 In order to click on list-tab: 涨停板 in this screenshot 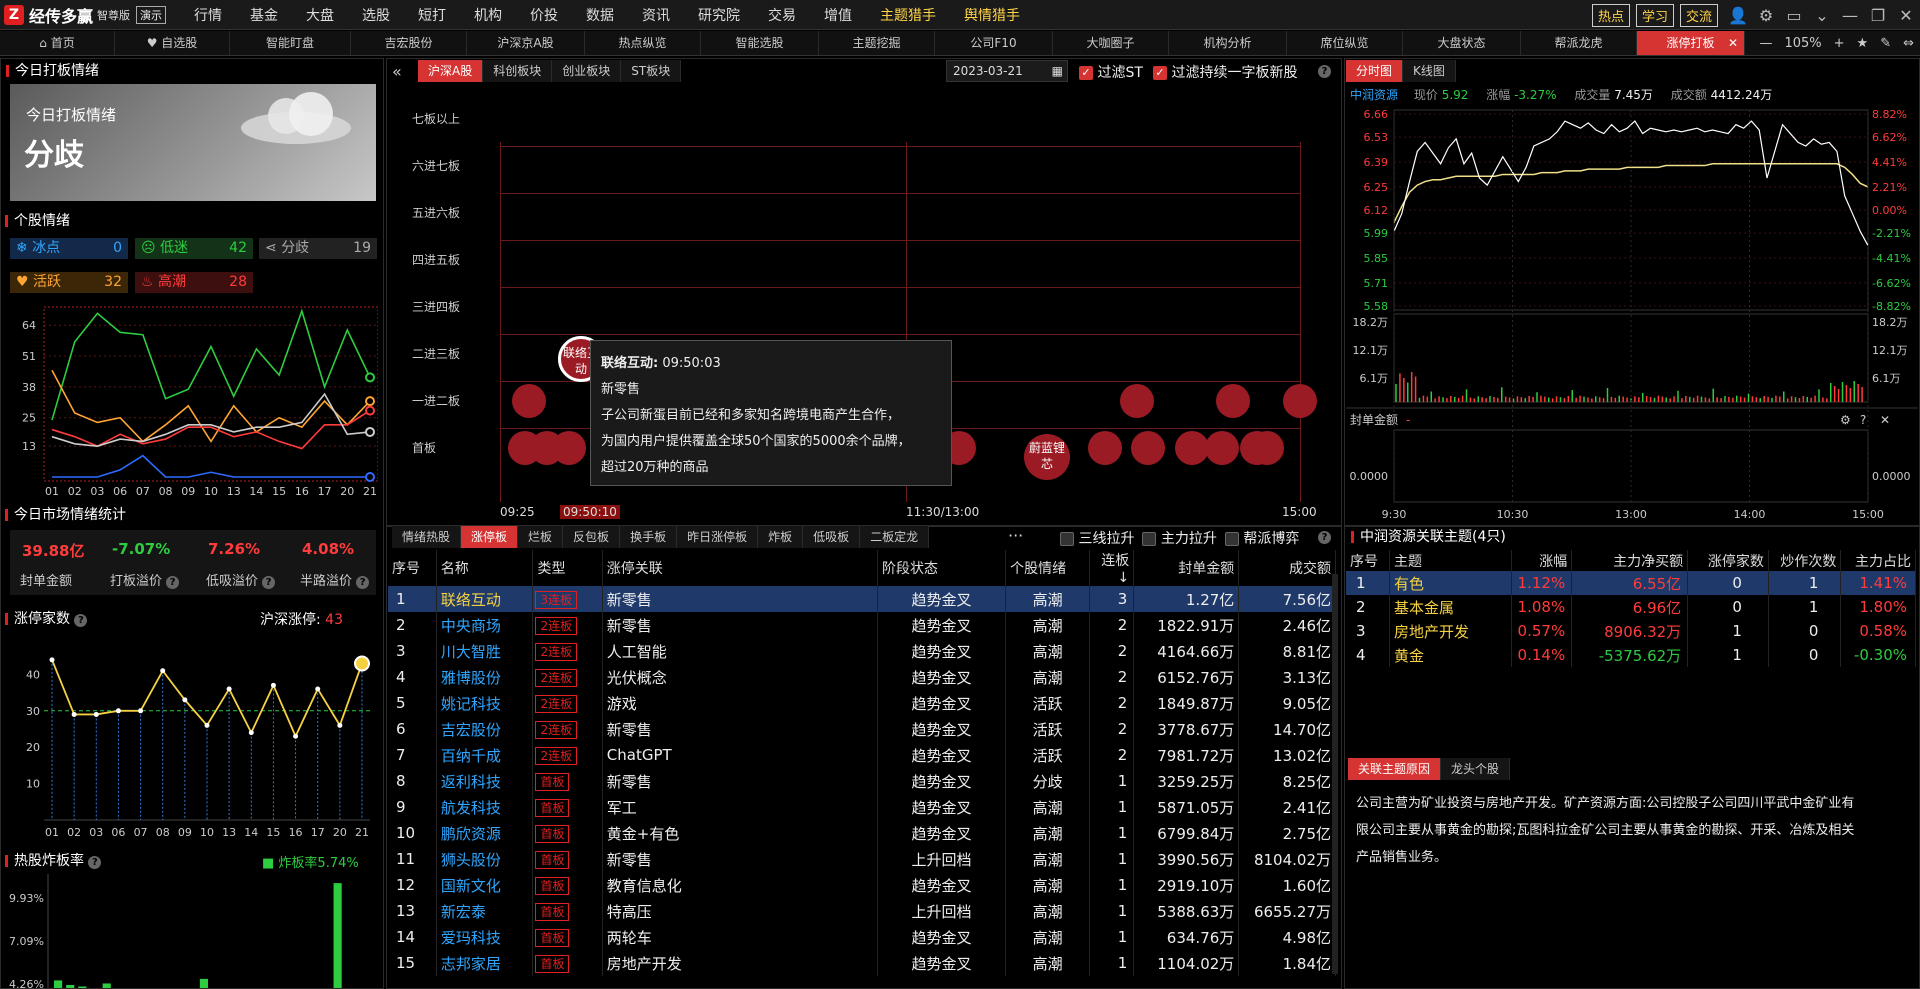, I will do `click(490, 537)`.